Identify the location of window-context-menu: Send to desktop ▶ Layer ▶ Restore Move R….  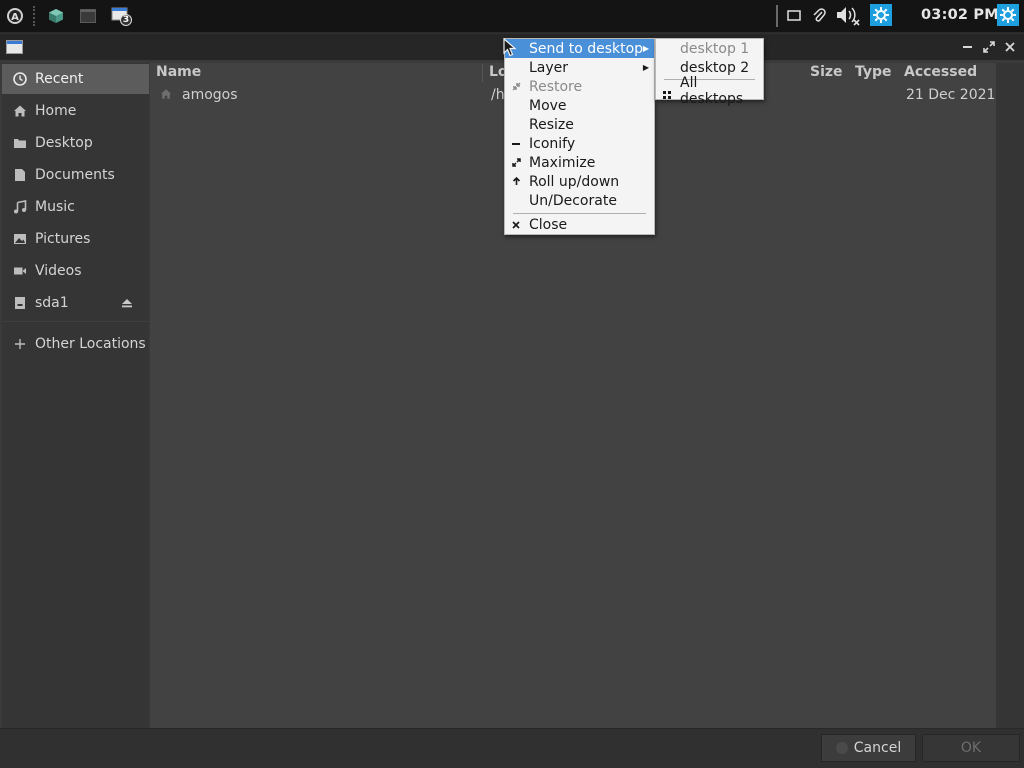
(579, 136).